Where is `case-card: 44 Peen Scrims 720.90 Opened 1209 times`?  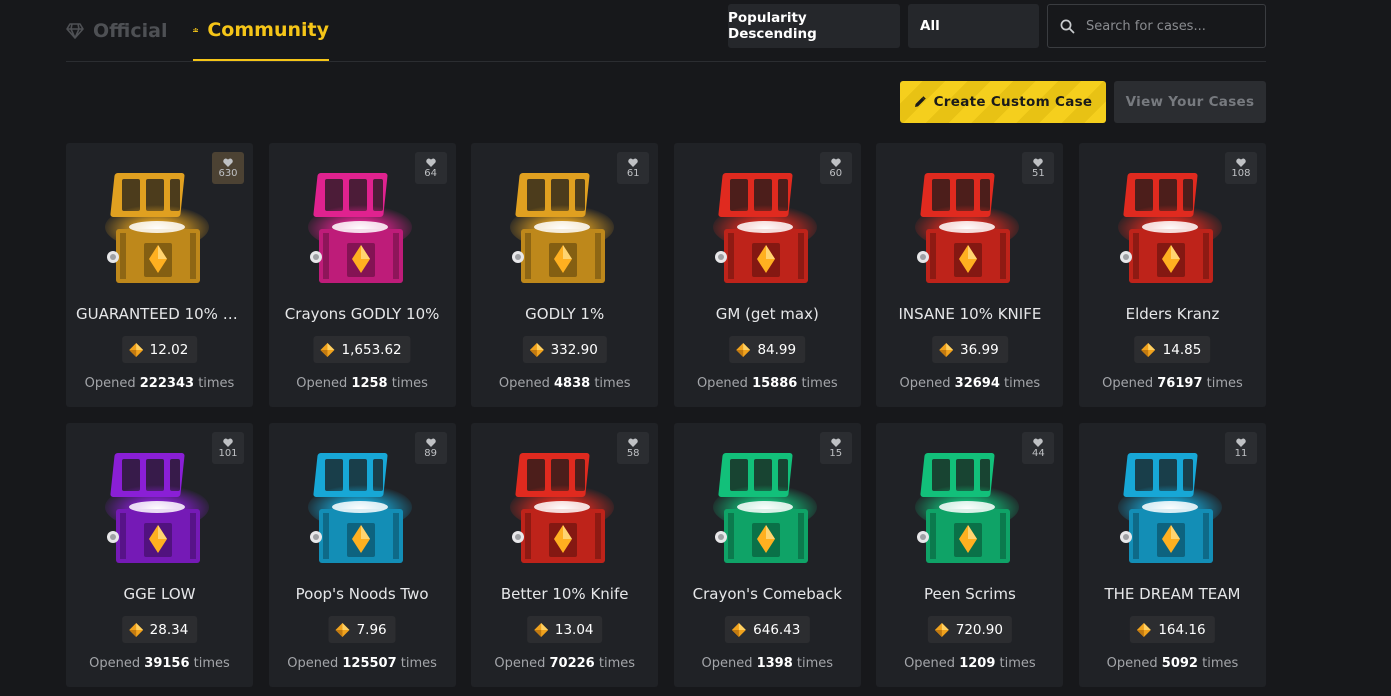
case-card: 44 Peen Scrims 720.90 Opened 1209 times is located at coordinates (970, 555).